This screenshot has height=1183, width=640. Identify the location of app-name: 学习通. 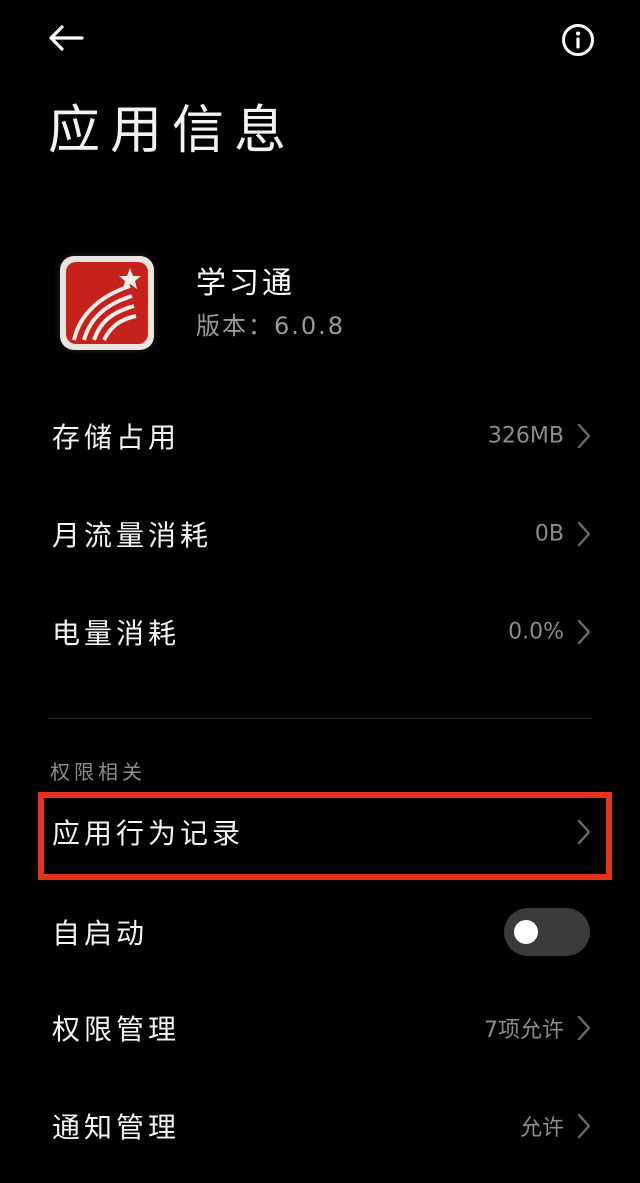
(245, 283).